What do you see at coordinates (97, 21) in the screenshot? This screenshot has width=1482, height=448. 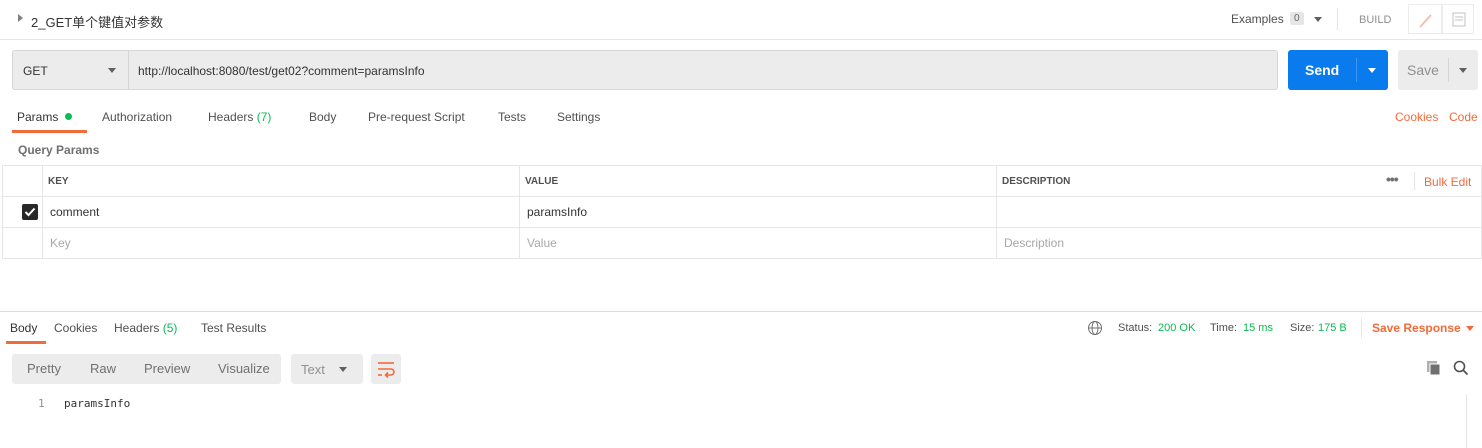 I see `request-name: 2_GET单个键值对参数` at bounding box center [97, 21].